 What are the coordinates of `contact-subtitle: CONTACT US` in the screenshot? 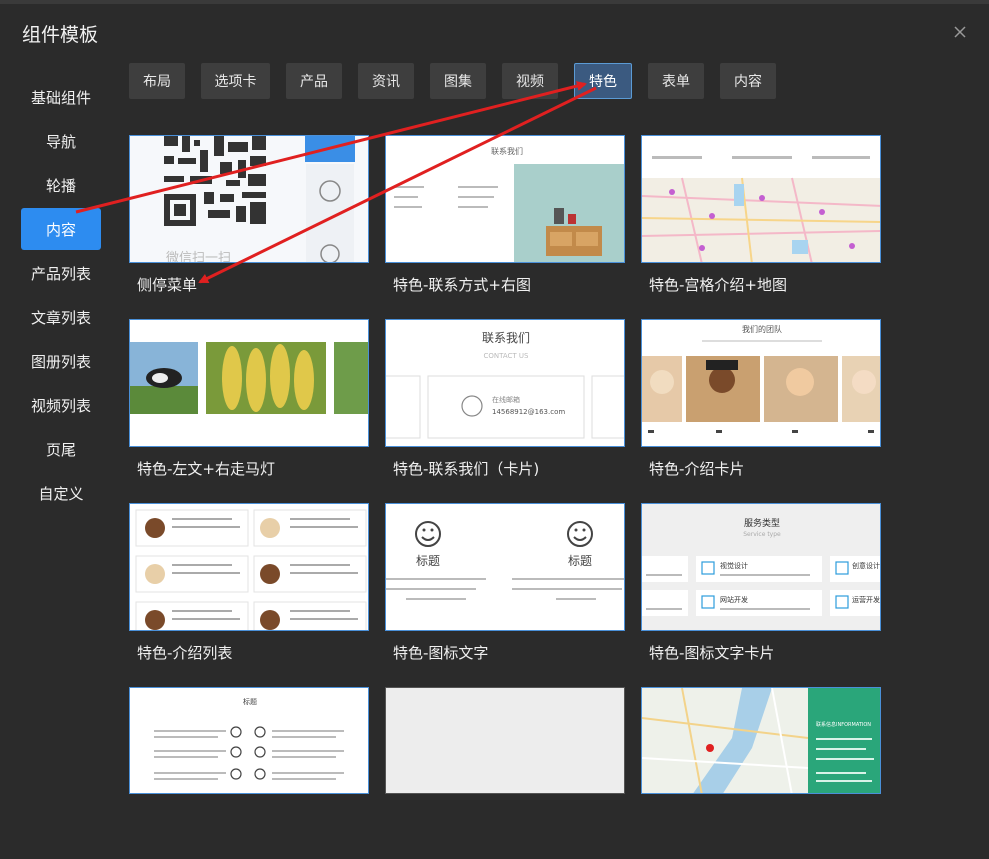 It's located at (507, 356).